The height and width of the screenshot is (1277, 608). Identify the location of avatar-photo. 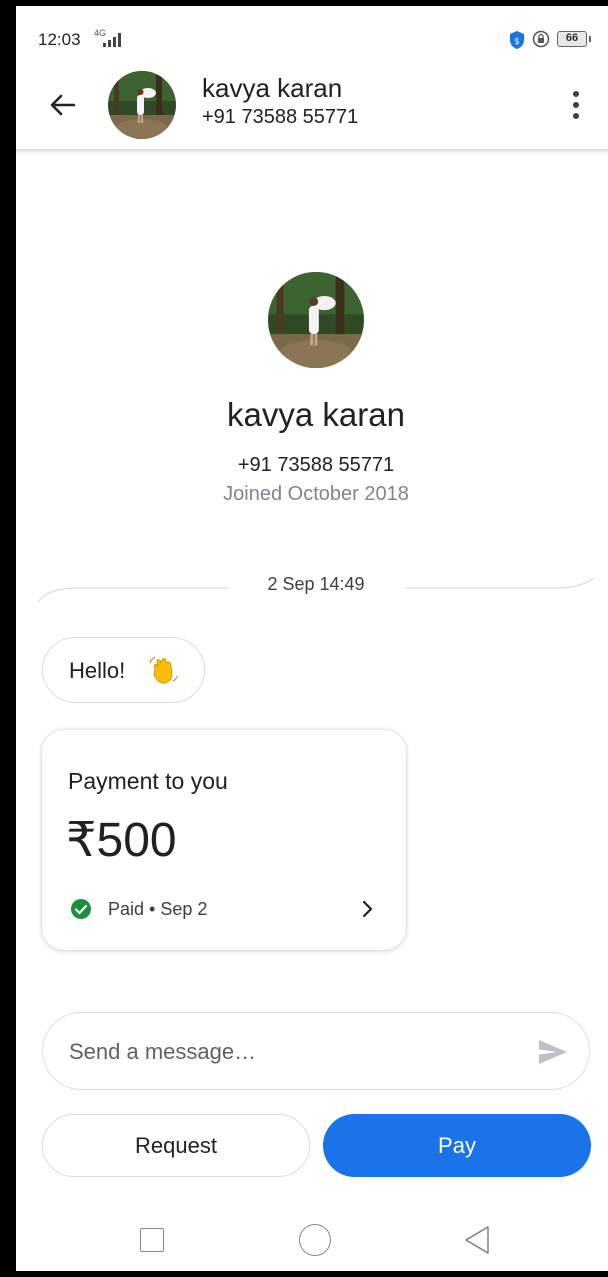
(142, 105).